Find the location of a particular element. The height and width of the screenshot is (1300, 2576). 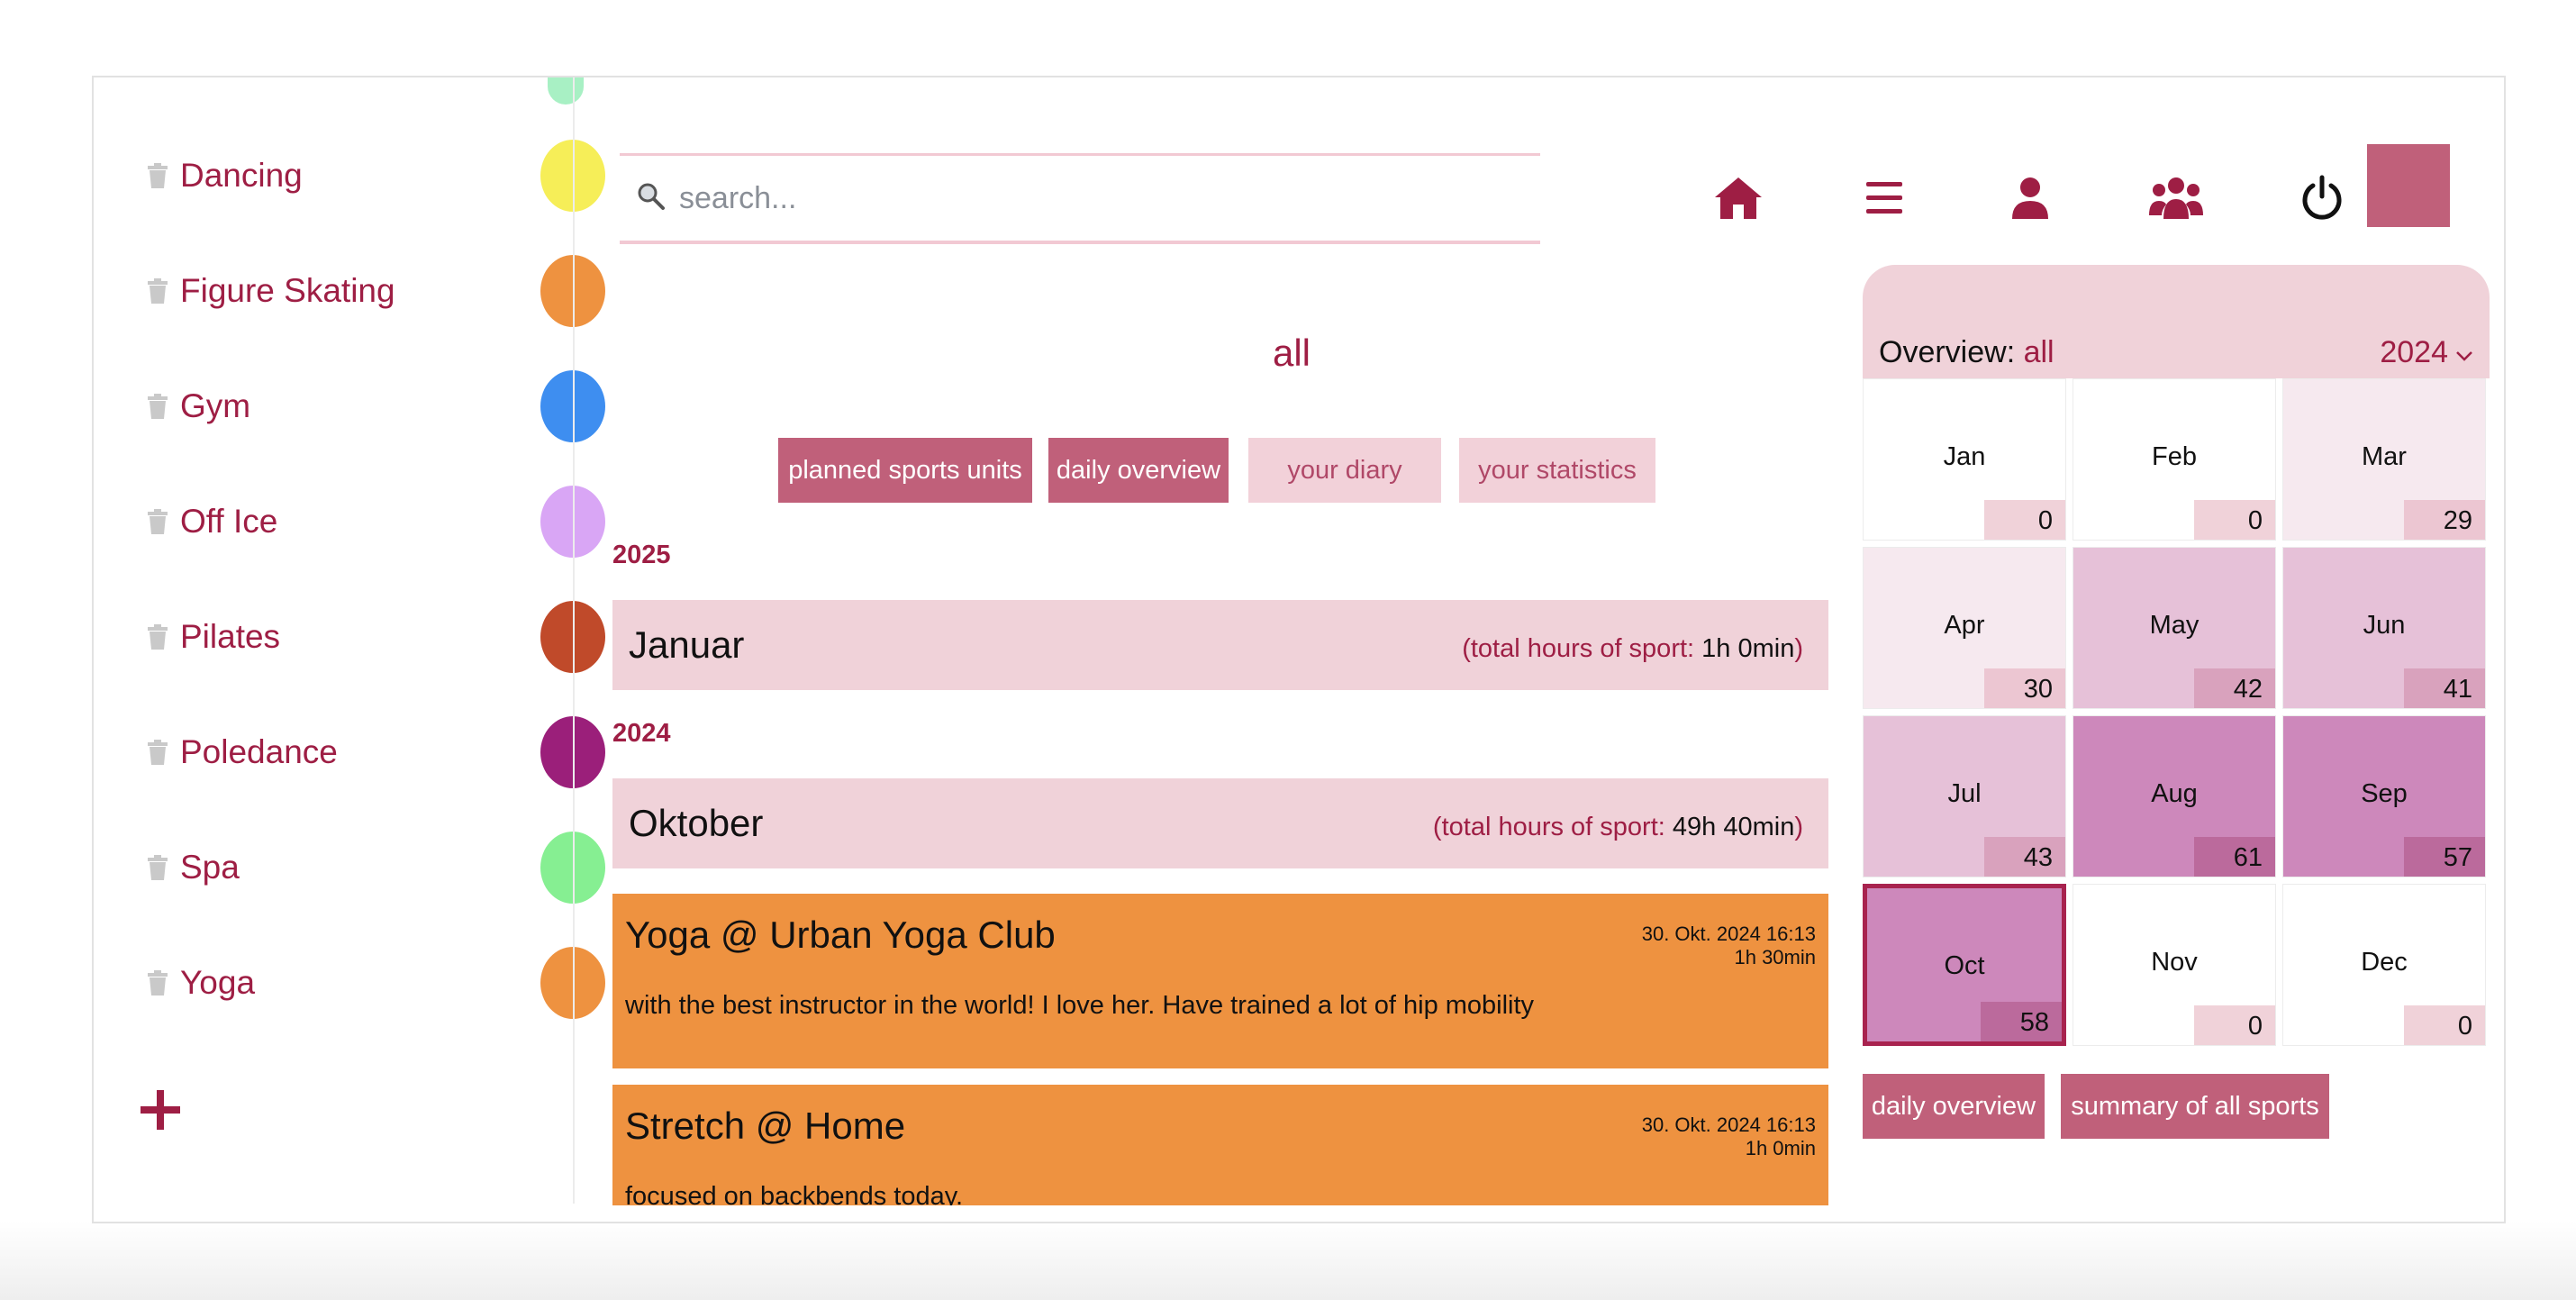

search-icon is located at coordinates (651, 198).